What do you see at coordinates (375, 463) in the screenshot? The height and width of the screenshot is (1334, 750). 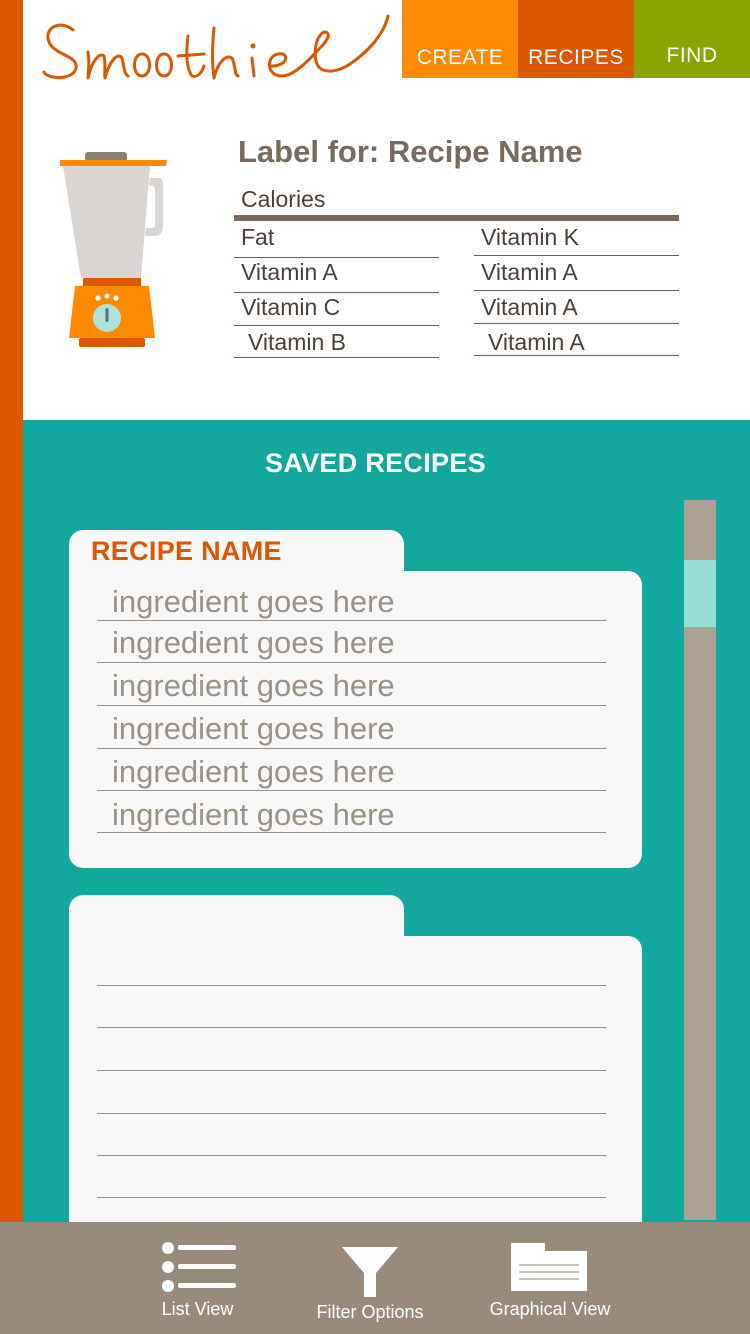 I see `saved-recipes-title: SAVED RECIPES` at bounding box center [375, 463].